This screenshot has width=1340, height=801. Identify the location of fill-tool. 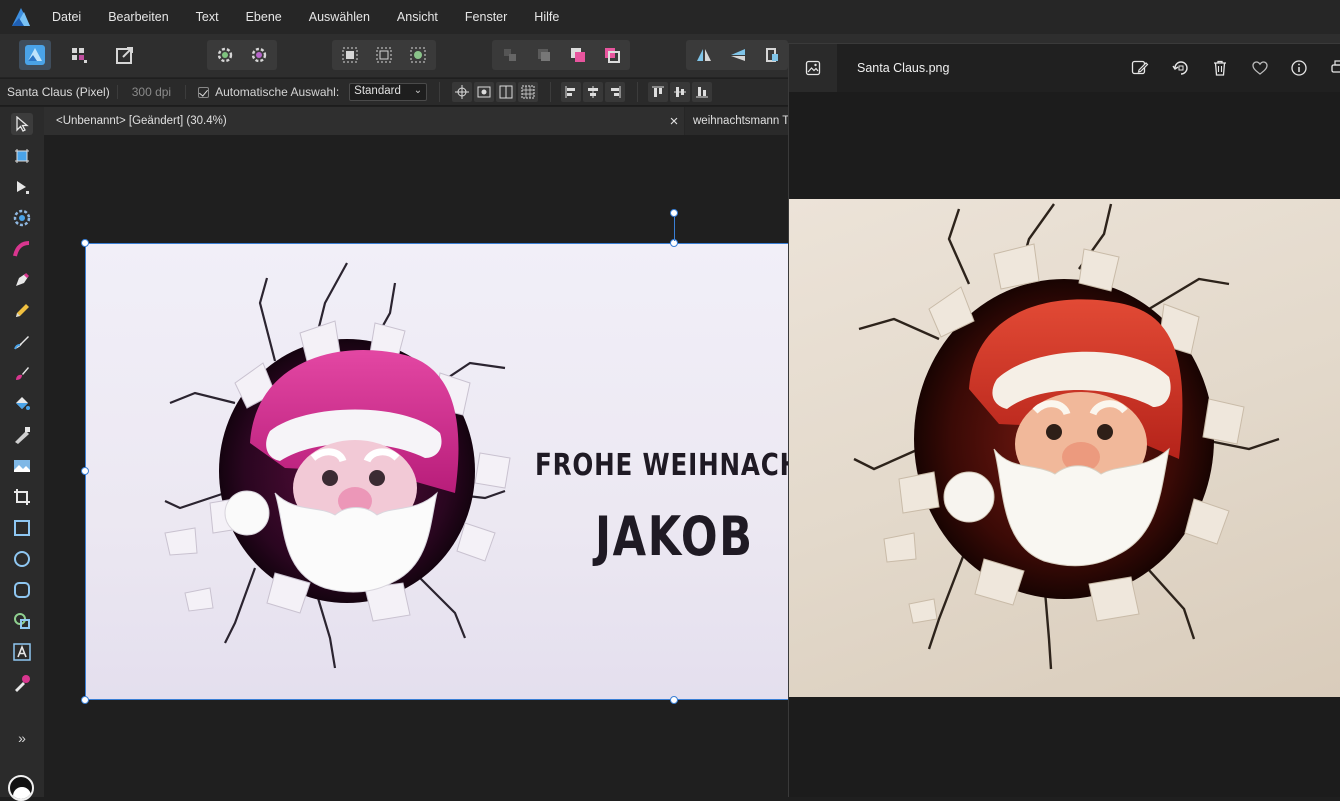
(22, 404).